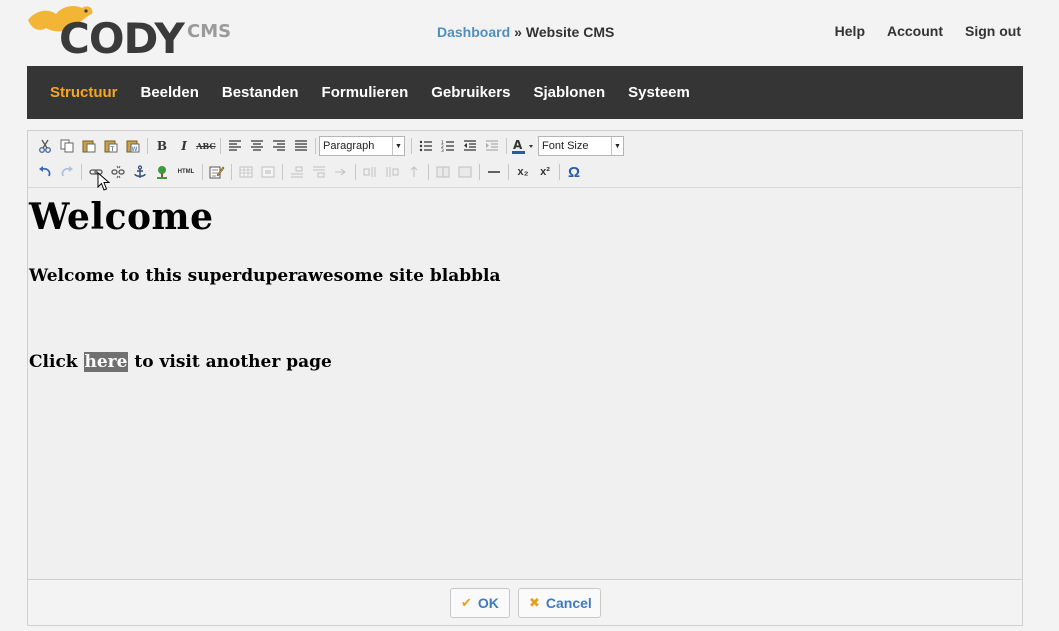 The image size is (1059, 631). I want to click on paste-icon, so click(89, 146).